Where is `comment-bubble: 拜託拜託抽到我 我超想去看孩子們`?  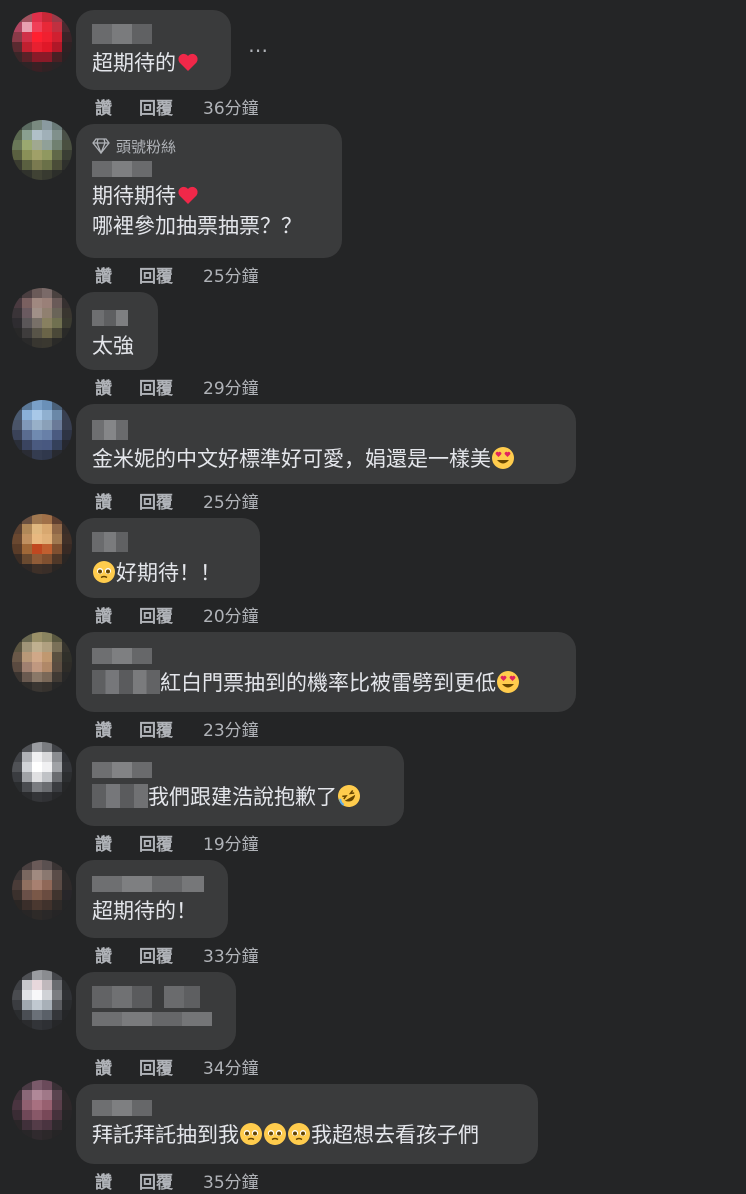
comment-bubble: 拜託拜託抽到我 我超想去看孩子們 is located at coordinates (307, 1124).